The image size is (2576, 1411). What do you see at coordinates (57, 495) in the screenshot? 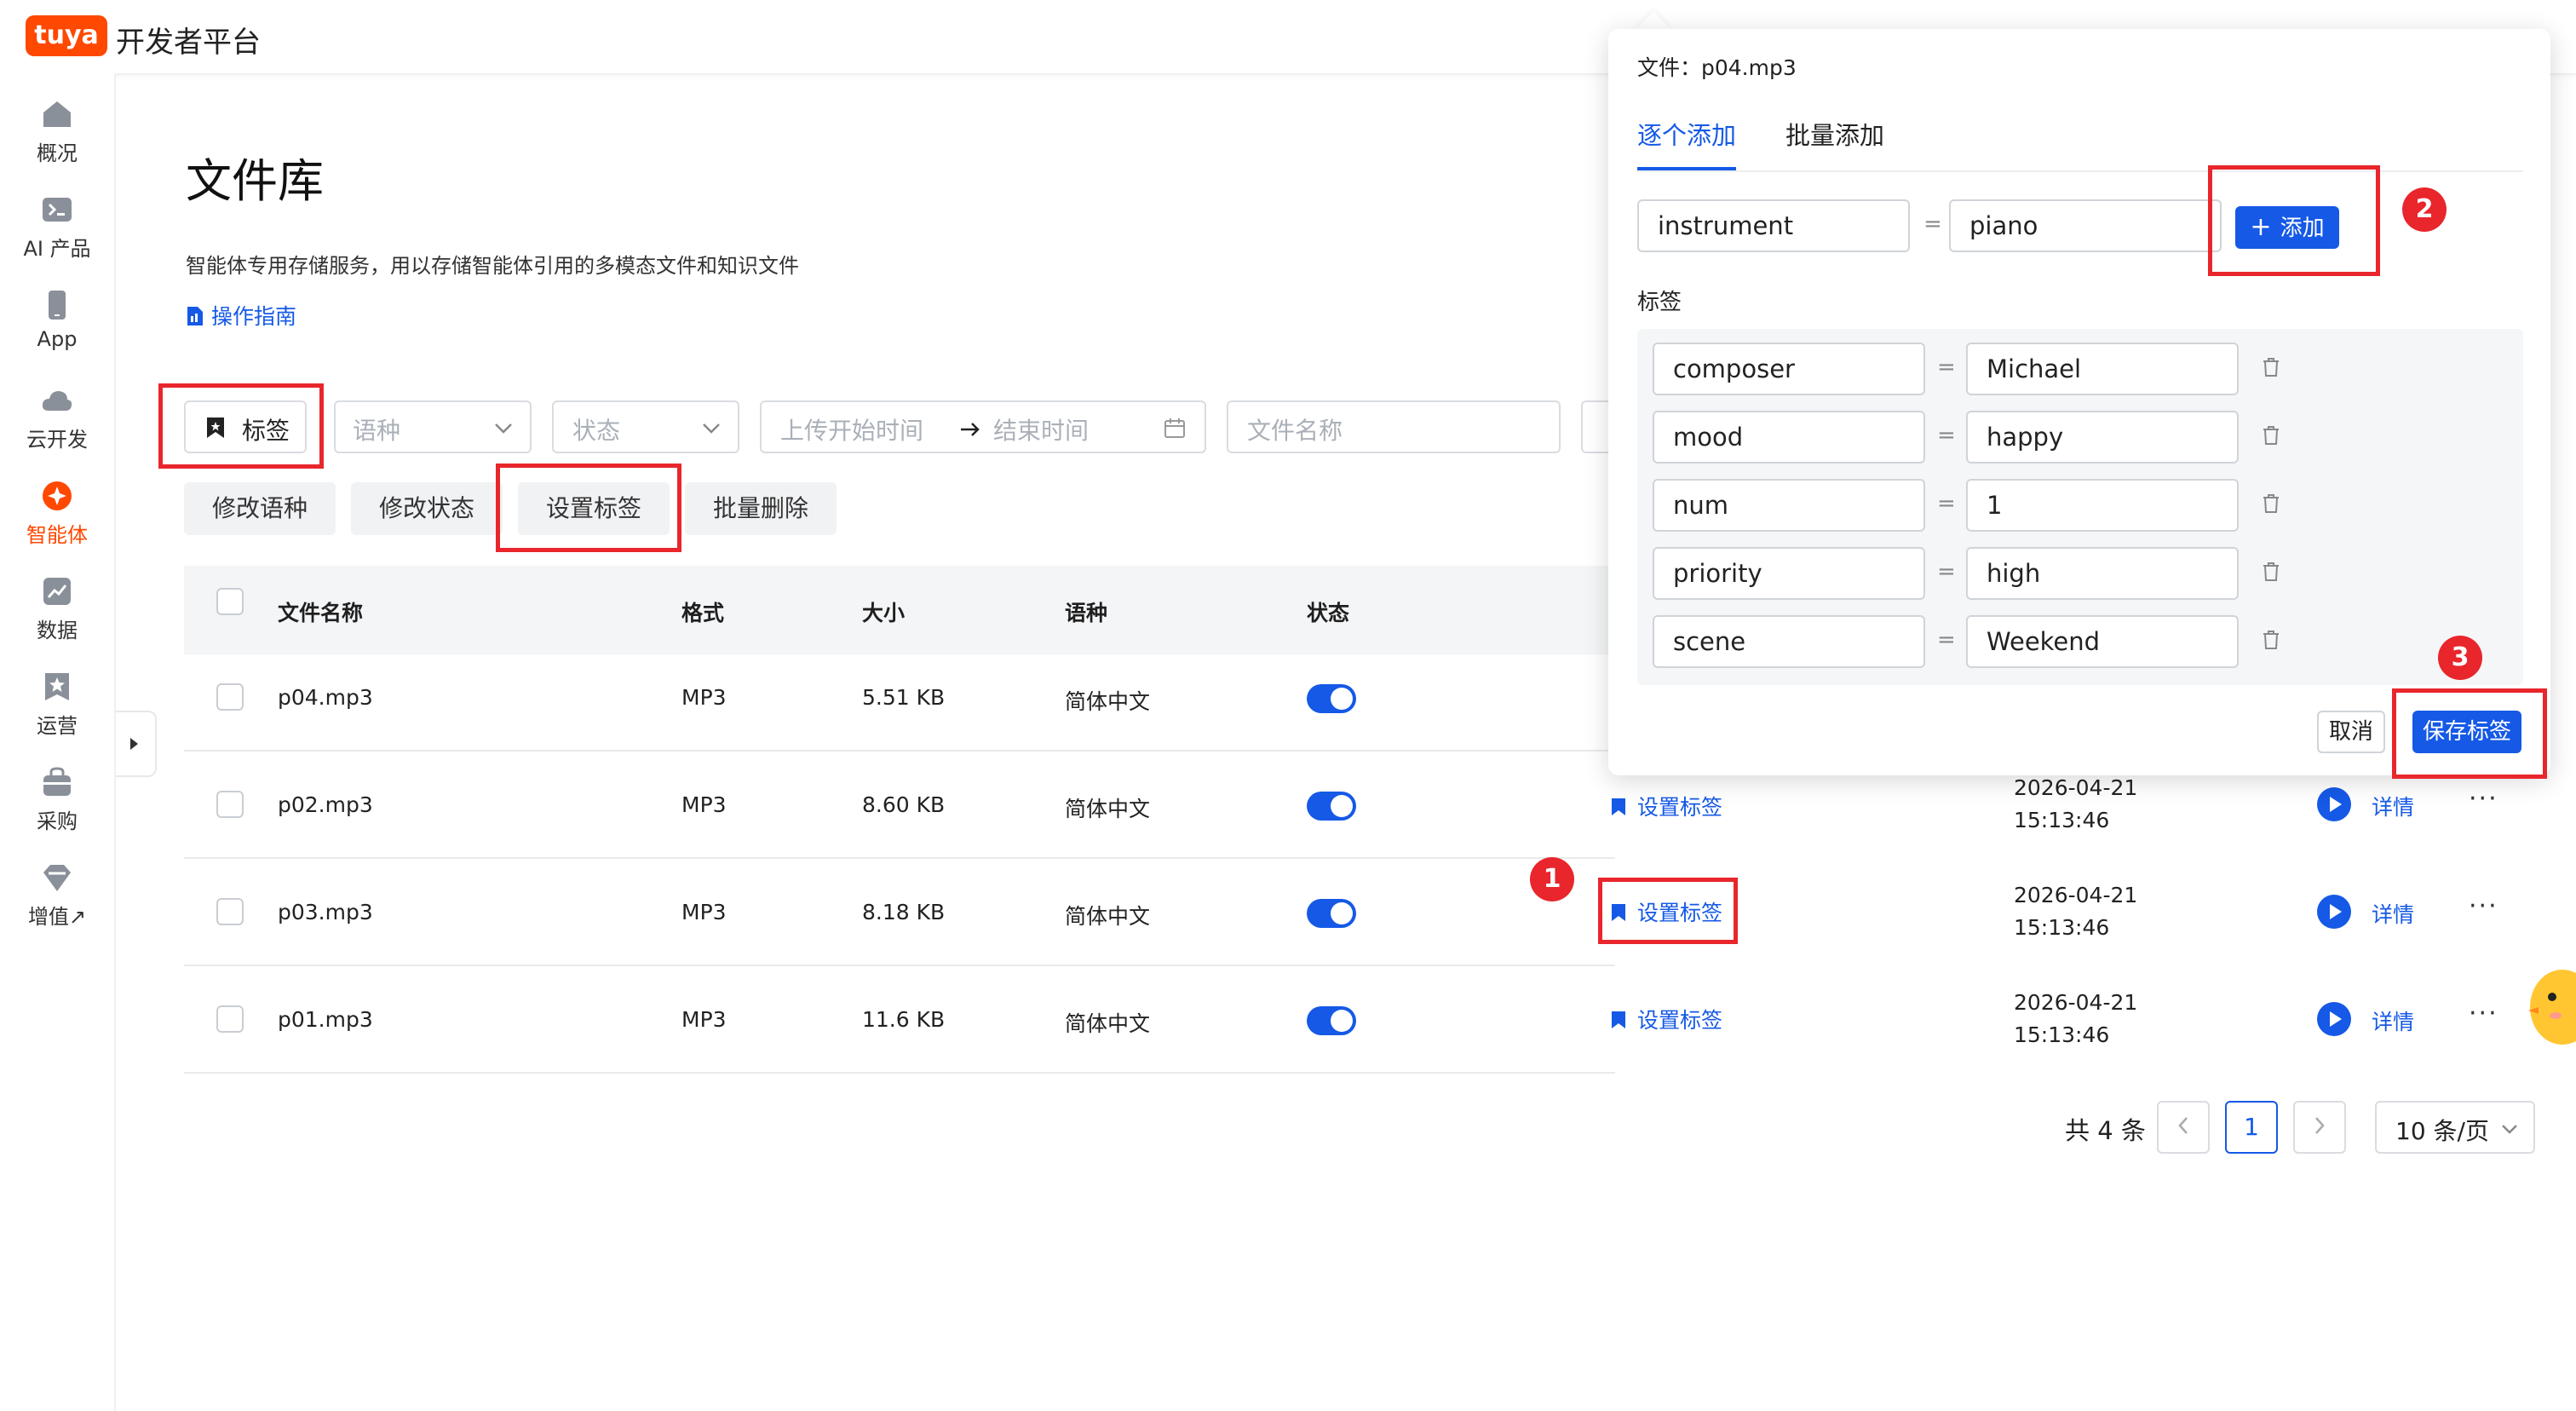
I see `agent-icon` at bounding box center [57, 495].